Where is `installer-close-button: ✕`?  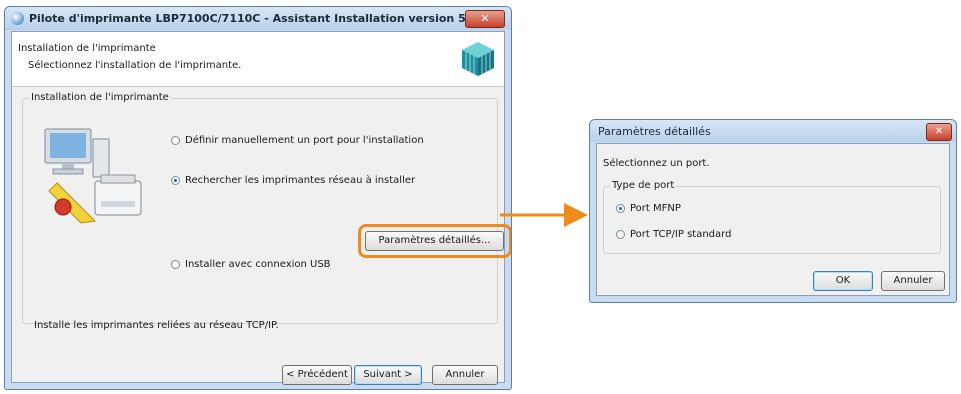
installer-close-button: ✕ is located at coordinates (485, 19).